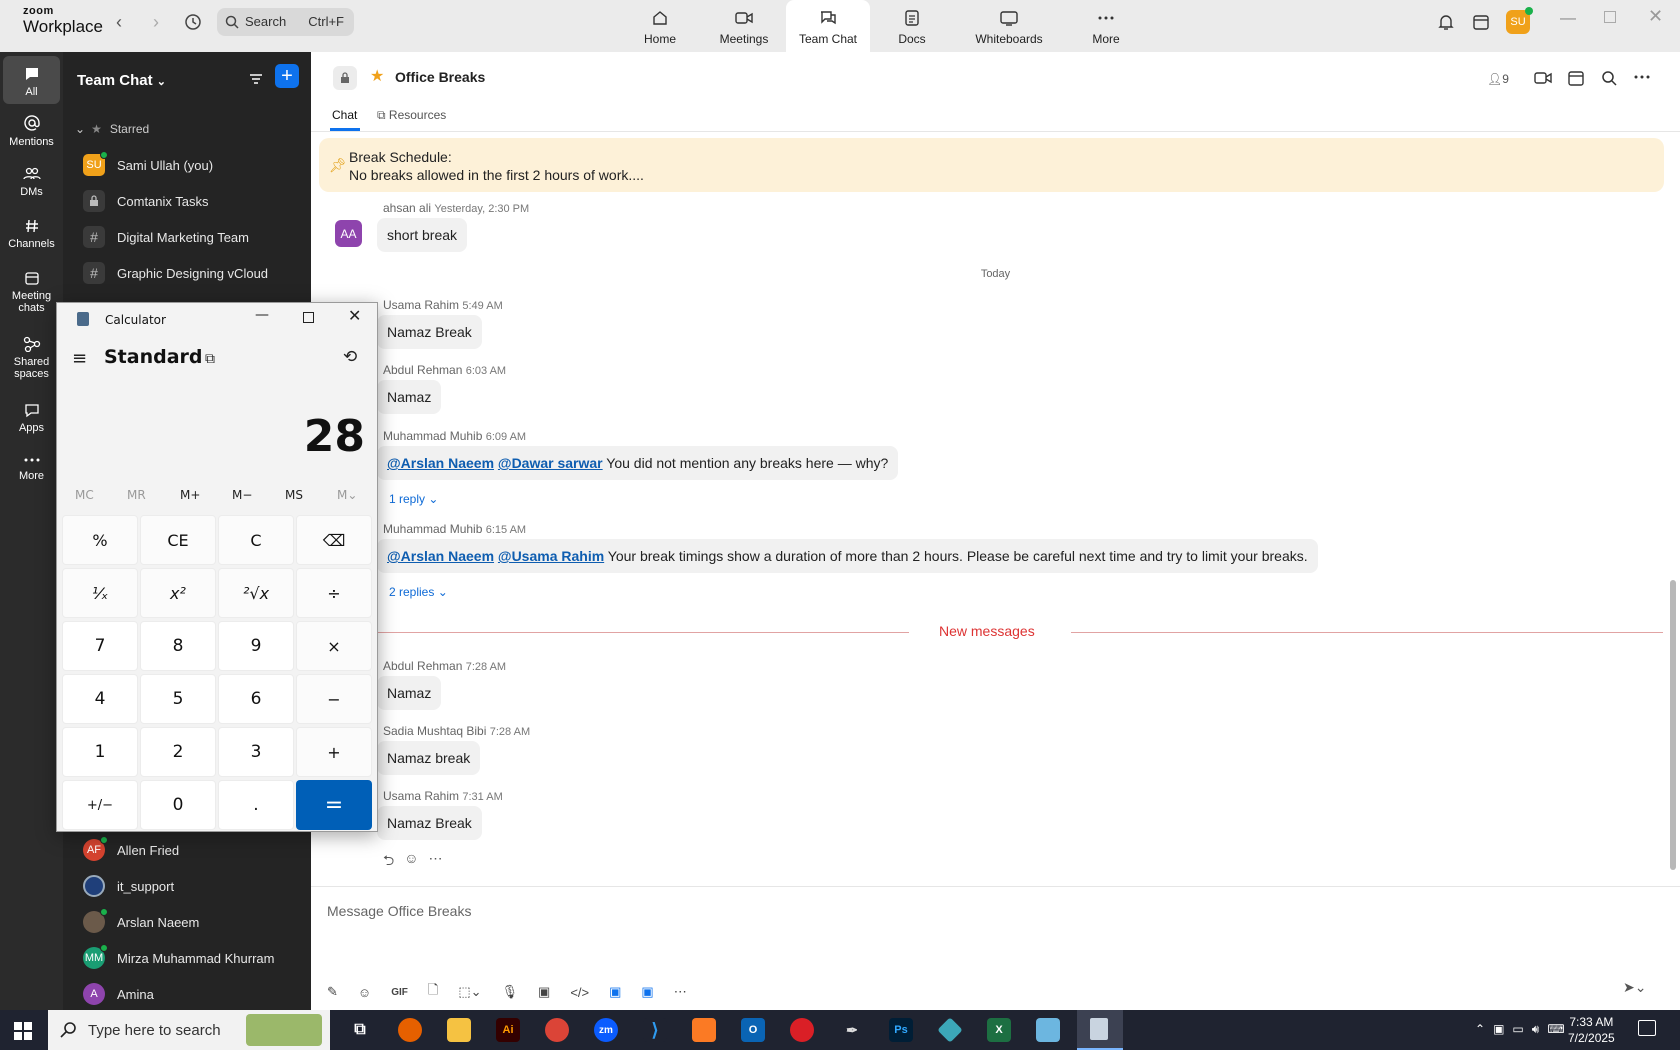  I want to click on sidebar-item-allen-fried: AF Allen Fried, so click(131, 850).